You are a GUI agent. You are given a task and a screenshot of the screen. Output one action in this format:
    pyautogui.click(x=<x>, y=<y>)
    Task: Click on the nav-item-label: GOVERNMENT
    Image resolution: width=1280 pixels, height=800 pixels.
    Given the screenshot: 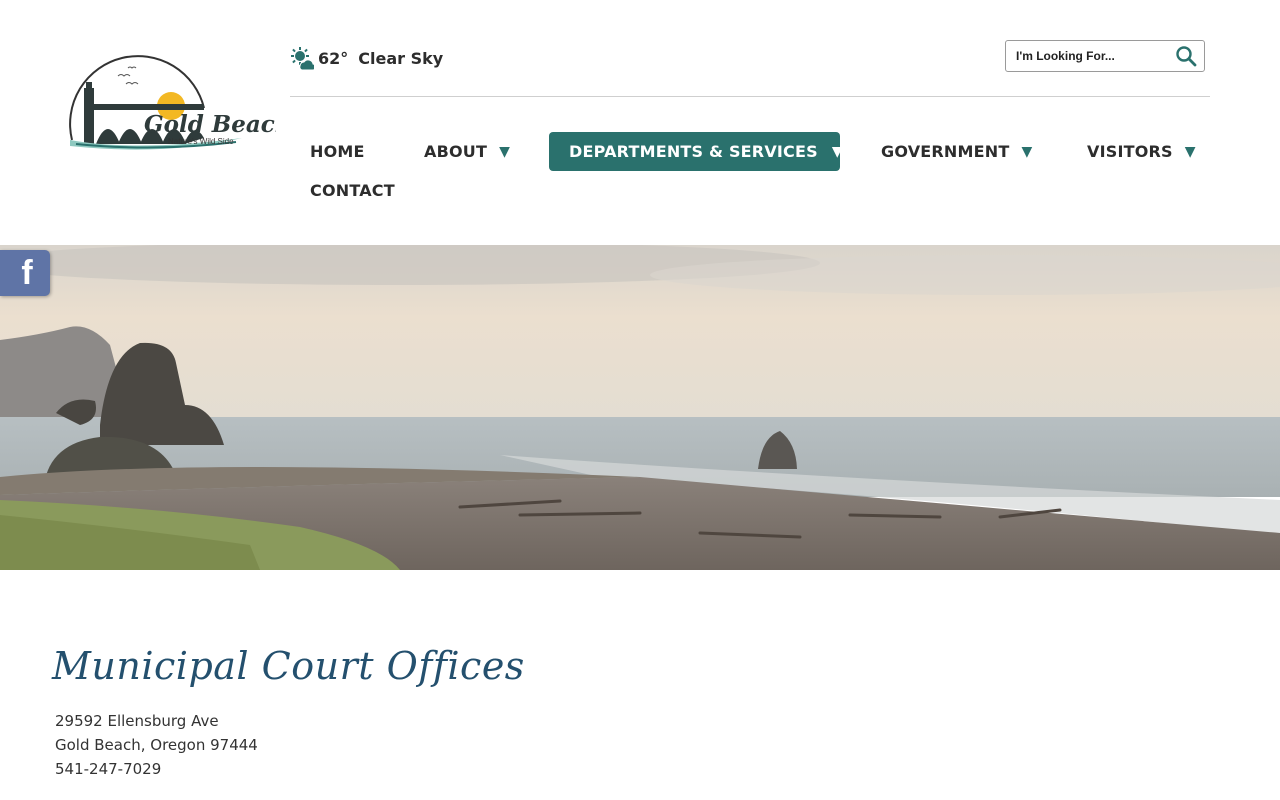 What is the action you would take?
    pyautogui.click(x=945, y=151)
    